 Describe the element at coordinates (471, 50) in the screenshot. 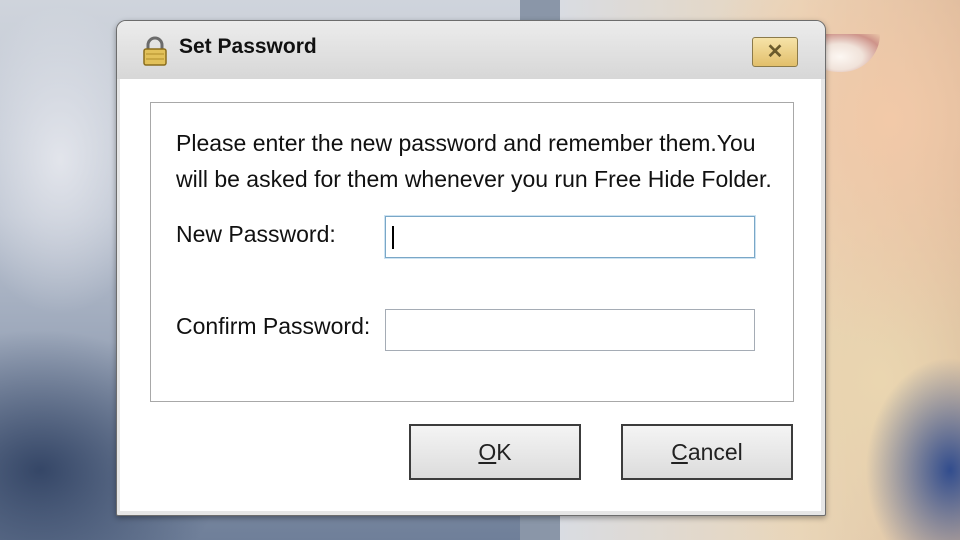

I see `title-bar: Set Password ✕` at that location.